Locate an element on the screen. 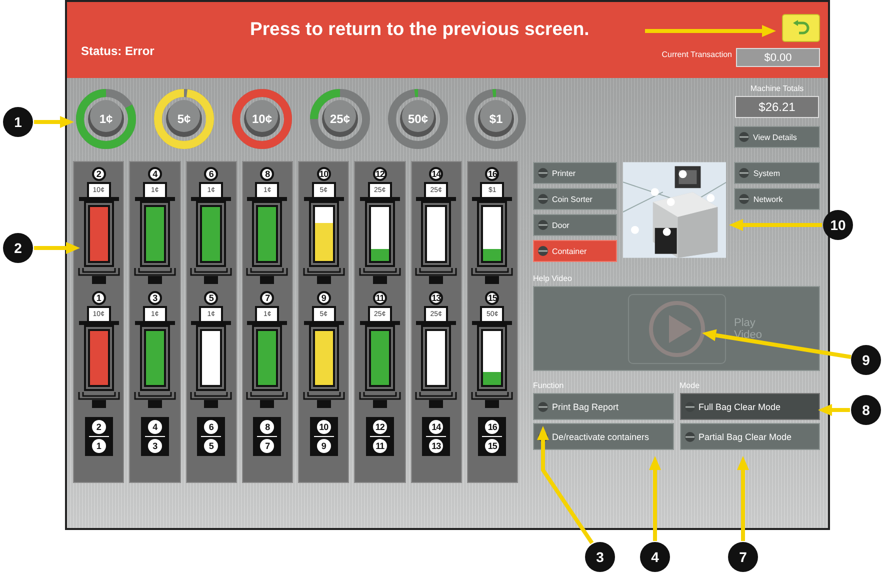 Image resolution: width=887 pixels, height=576 pixels. bin-number: 14 is located at coordinates (436, 174).